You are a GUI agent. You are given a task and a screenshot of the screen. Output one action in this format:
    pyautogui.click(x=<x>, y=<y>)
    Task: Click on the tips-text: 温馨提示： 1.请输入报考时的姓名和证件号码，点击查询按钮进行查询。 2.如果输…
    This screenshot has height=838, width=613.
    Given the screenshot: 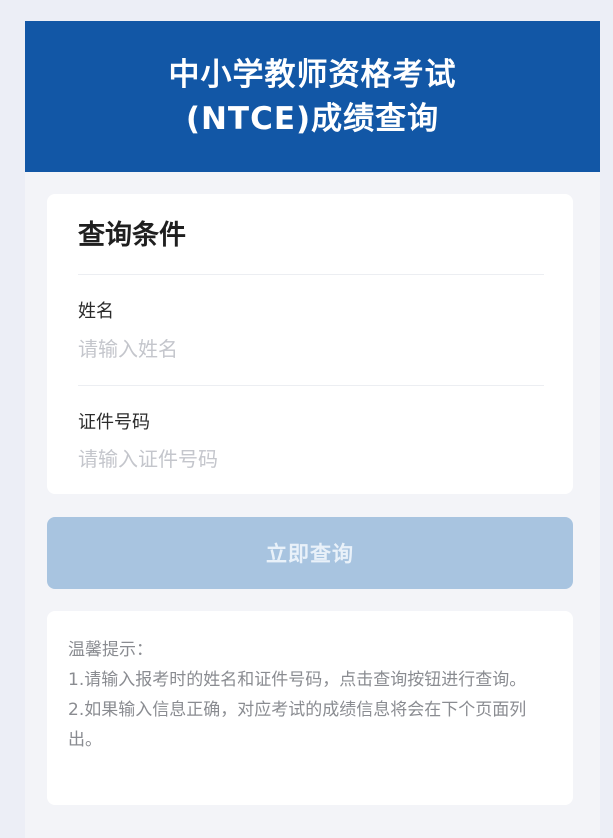 What is the action you would take?
    pyautogui.click(x=313, y=695)
    